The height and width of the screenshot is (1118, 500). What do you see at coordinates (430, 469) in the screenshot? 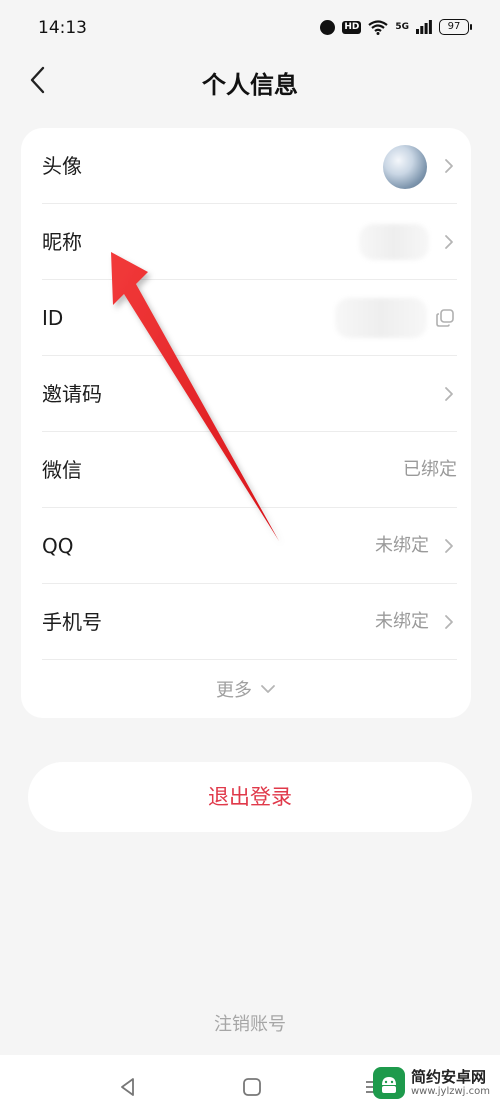
I see `wechat-bind-status: 已绑定` at bounding box center [430, 469].